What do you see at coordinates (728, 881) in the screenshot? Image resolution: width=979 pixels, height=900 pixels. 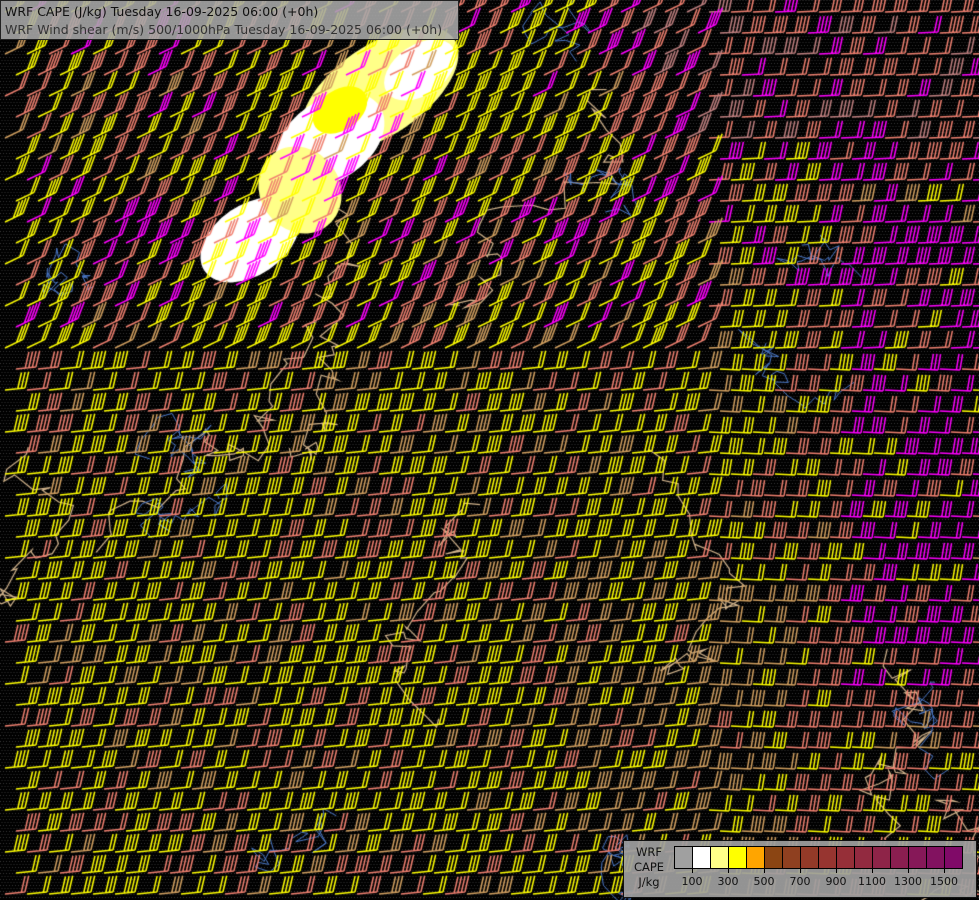 I see `legend-tick-label: 300` at bounding box center [728, 881].